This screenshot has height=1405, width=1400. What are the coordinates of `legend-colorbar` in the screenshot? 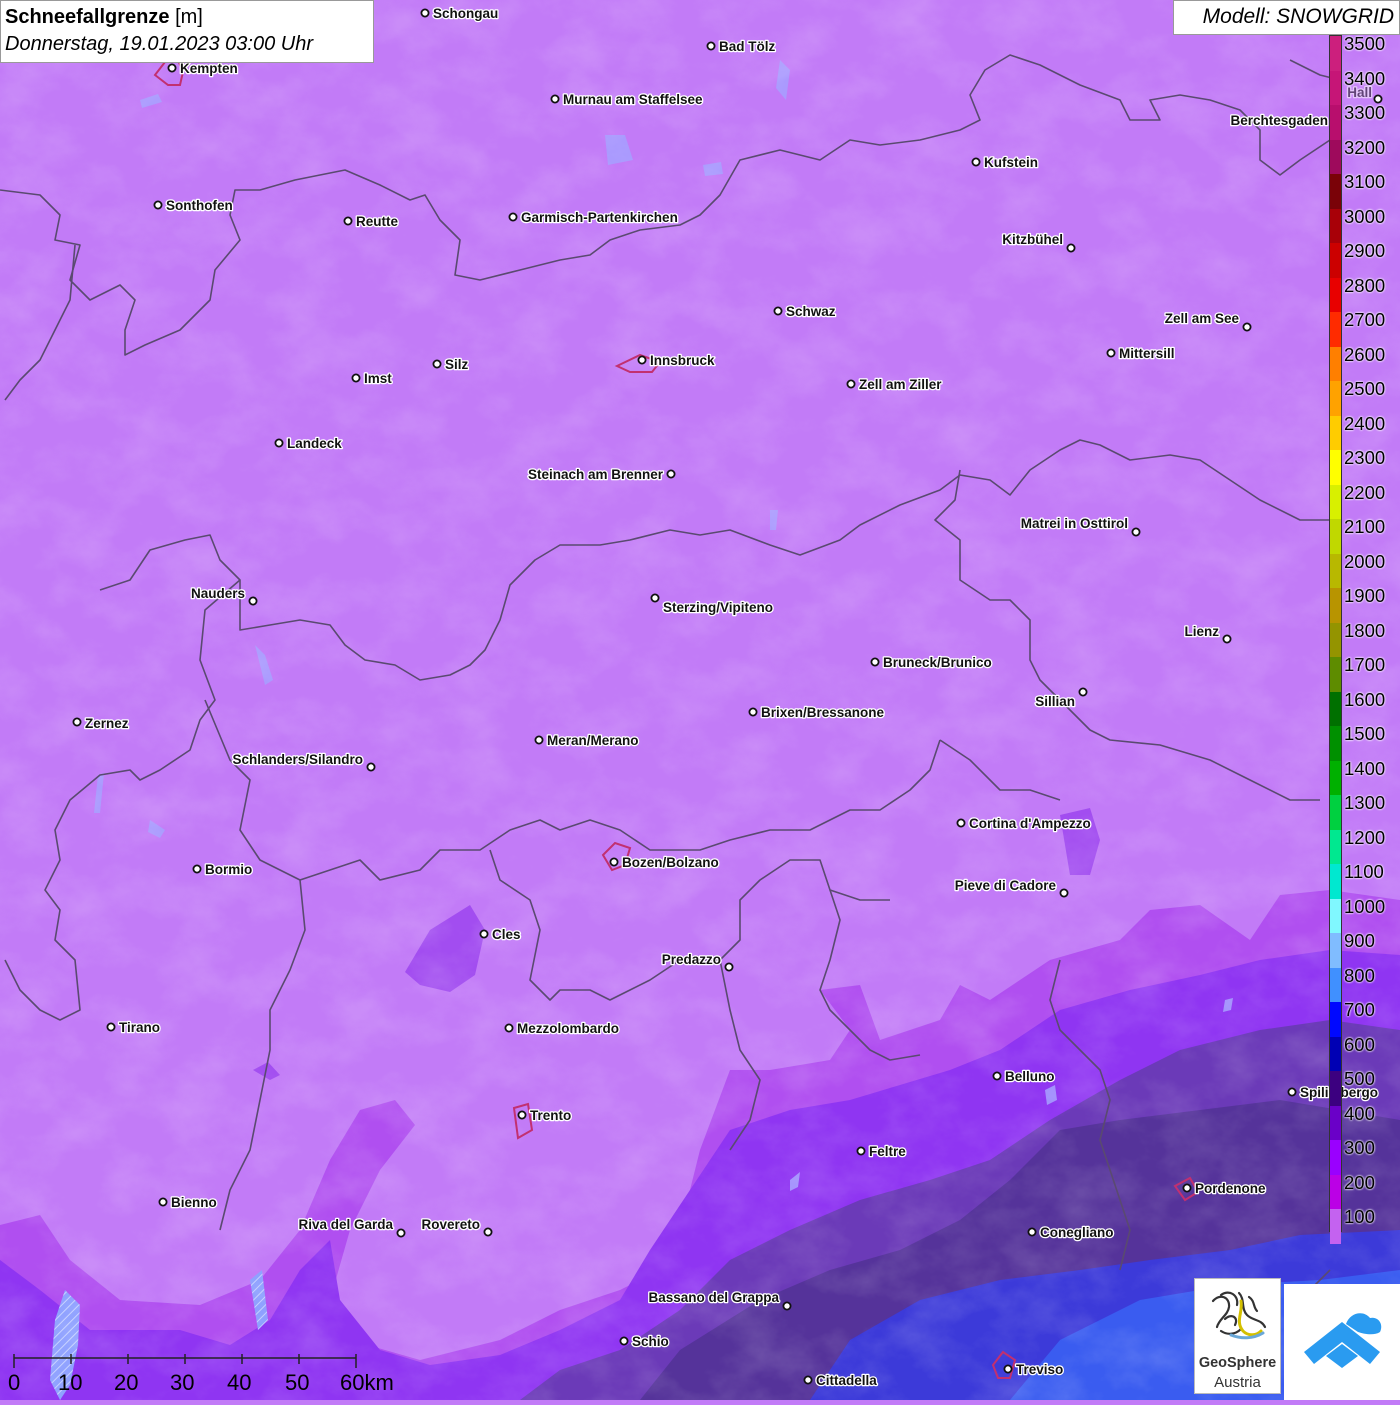 It's located at (1335, 639).